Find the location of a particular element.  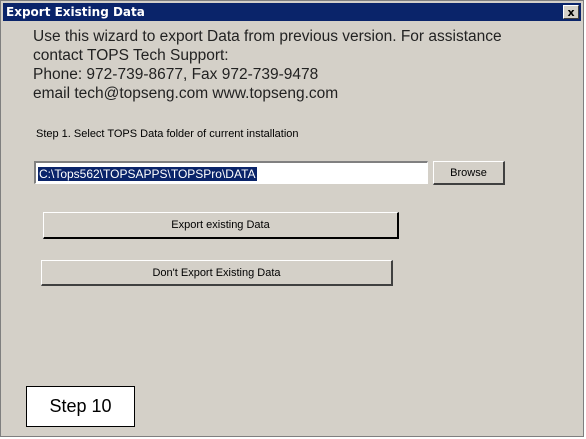

step-annotation-box: Step 10 is located at coordinates (80, 406).